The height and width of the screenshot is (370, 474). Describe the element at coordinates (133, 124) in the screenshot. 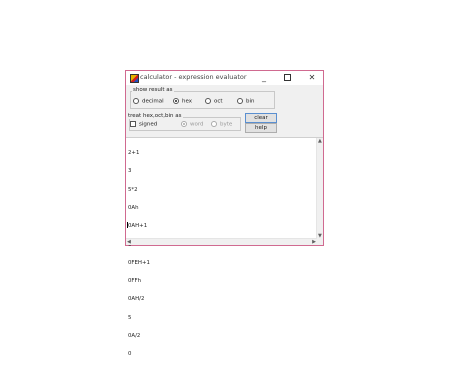

I see `signed-checkbox-box` at that location.